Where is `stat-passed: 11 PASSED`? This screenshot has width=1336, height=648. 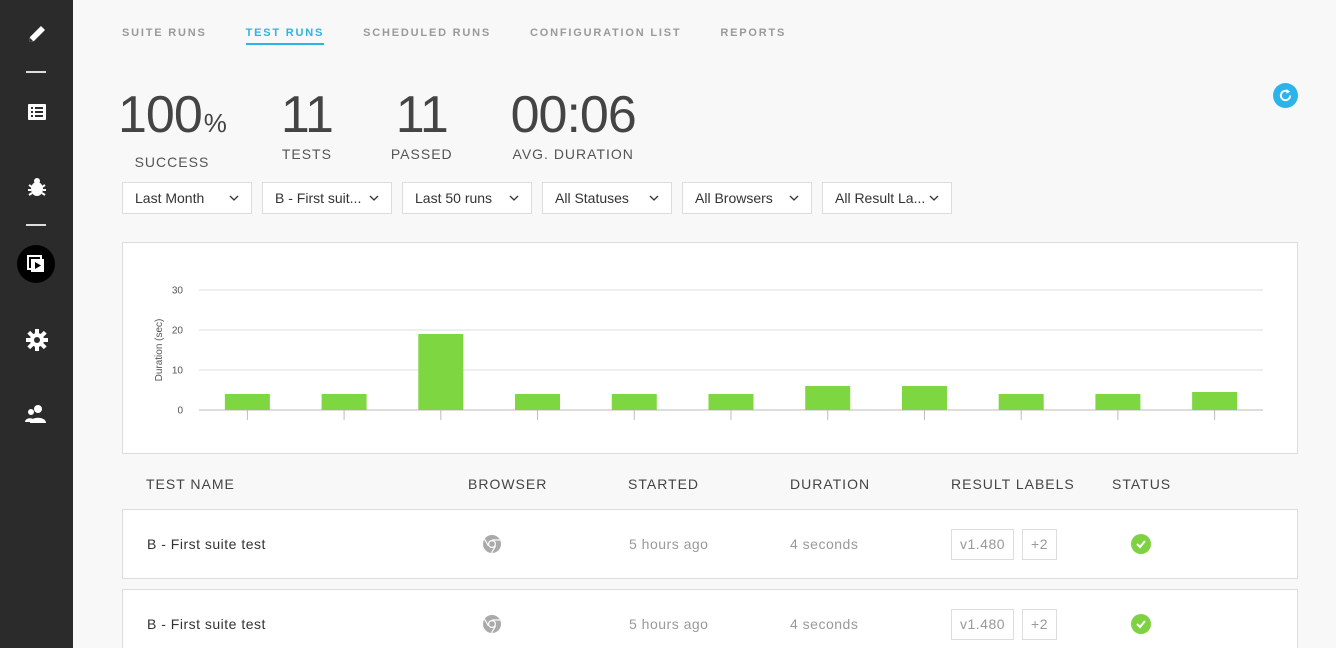 stat-passed: 11 PASSED is located at coordinates (422, 128).